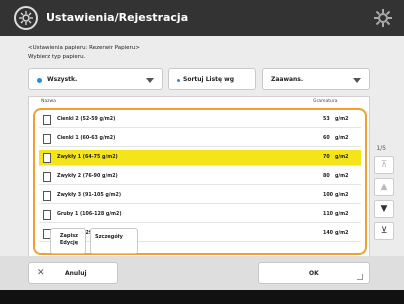  What do you see at coordinates (384, 187) in the screenshot?
I see `scroll-up-button: ▲` at bounding box center [384, 187].